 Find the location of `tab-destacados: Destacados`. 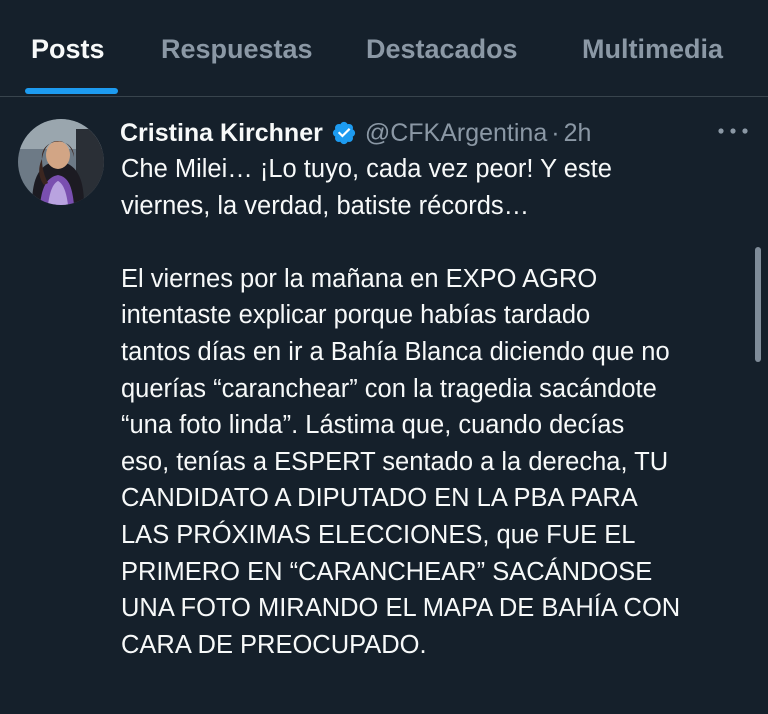

tab-destacados: Destacados is located at coordinates (442, 49).